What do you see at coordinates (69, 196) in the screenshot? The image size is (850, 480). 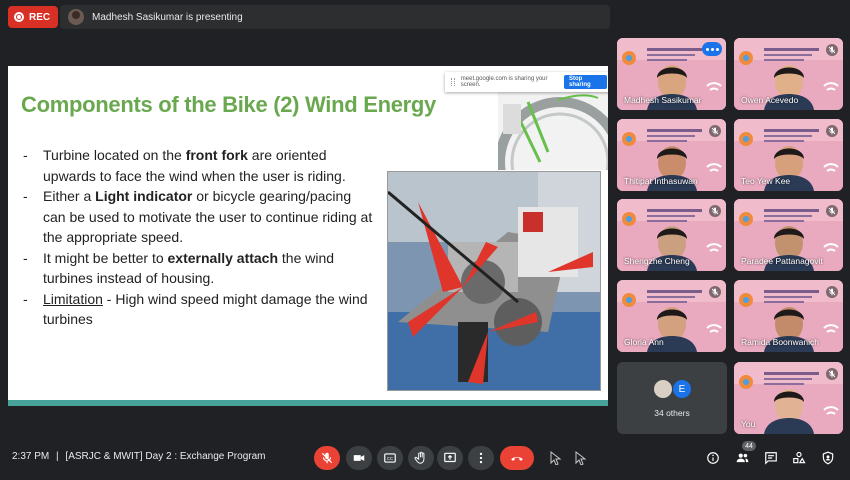 I see `bullet-text: Either a` at bounding box center [69, 196].